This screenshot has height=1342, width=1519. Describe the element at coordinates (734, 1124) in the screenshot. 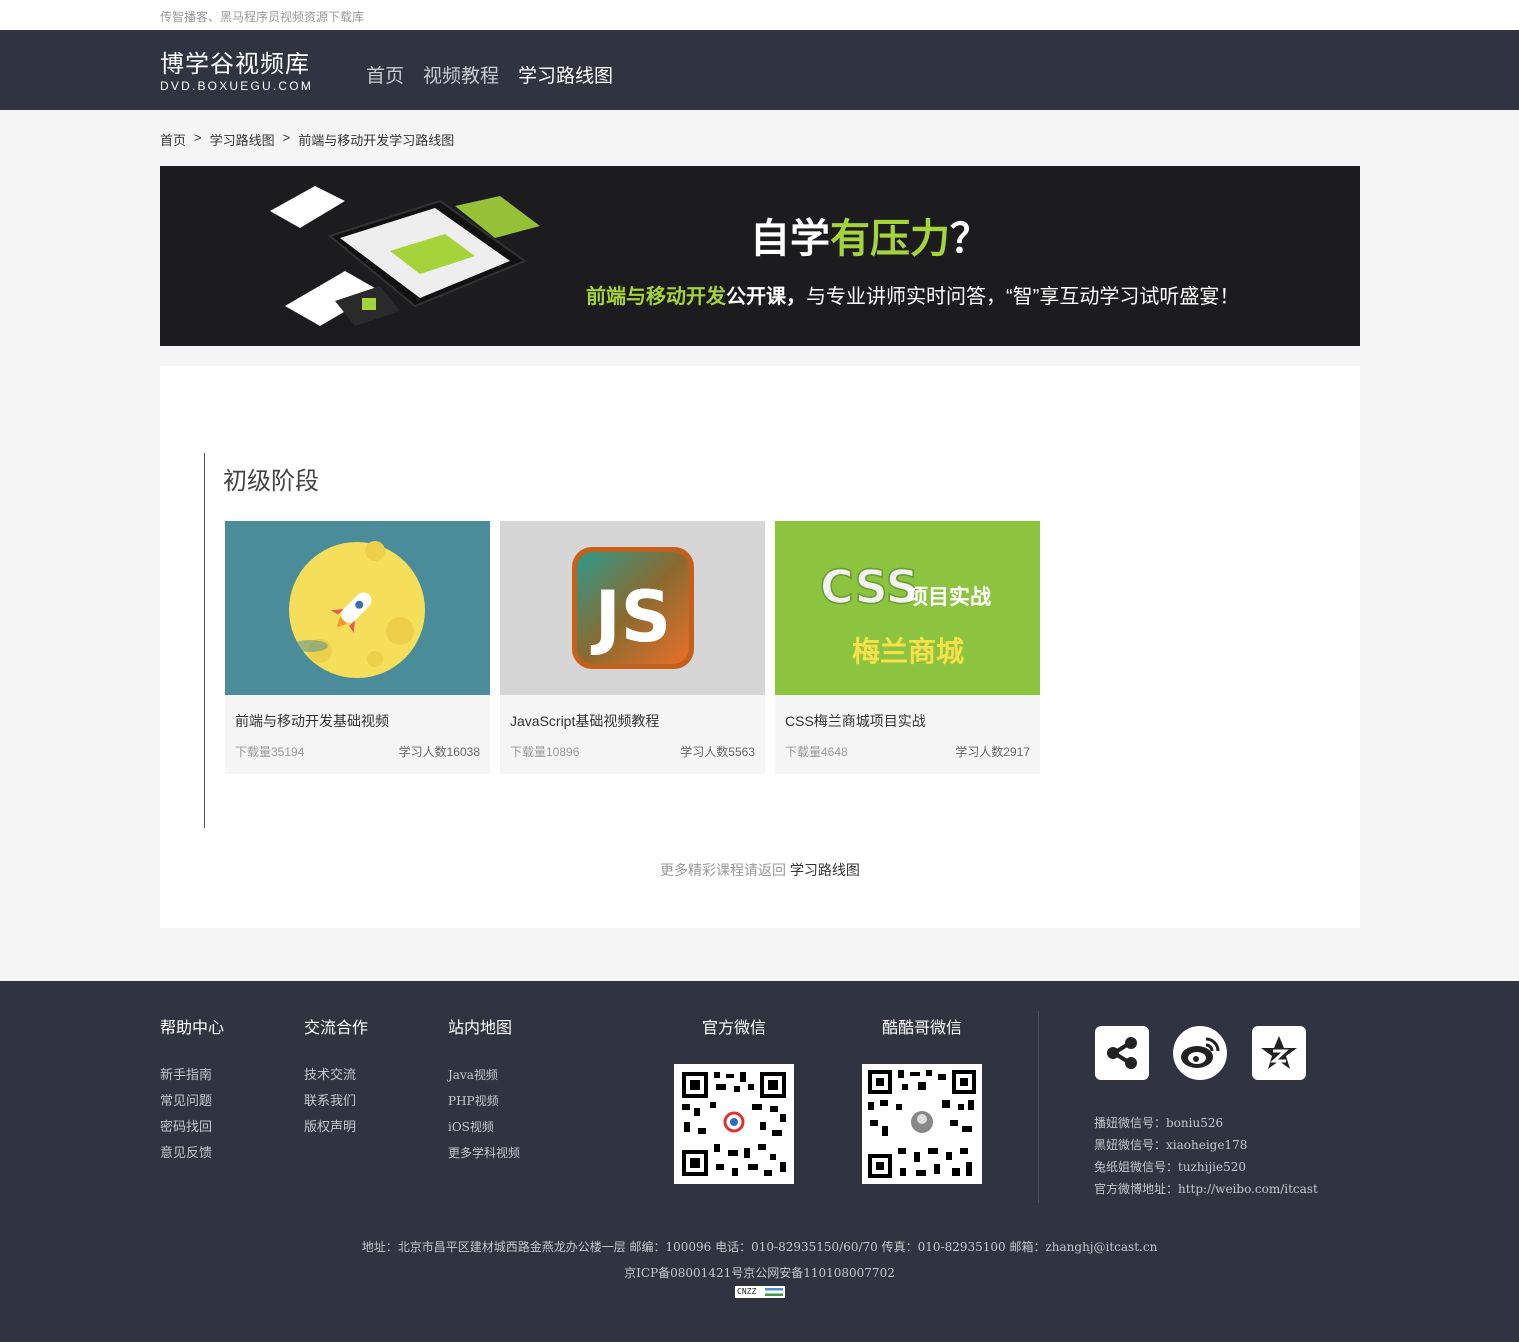

I see `official-wechat-qr-code` at that location.